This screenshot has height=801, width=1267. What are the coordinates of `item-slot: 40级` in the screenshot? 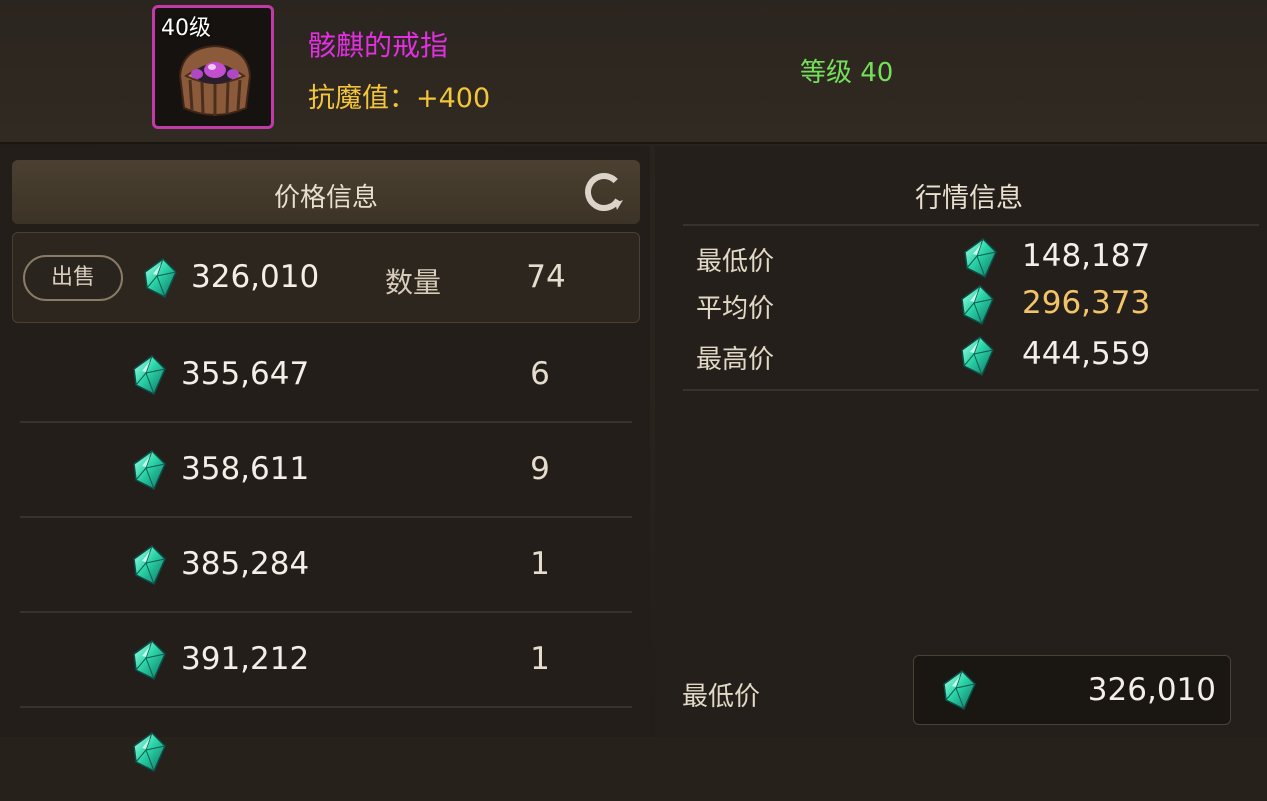 It's located at (213, 67).